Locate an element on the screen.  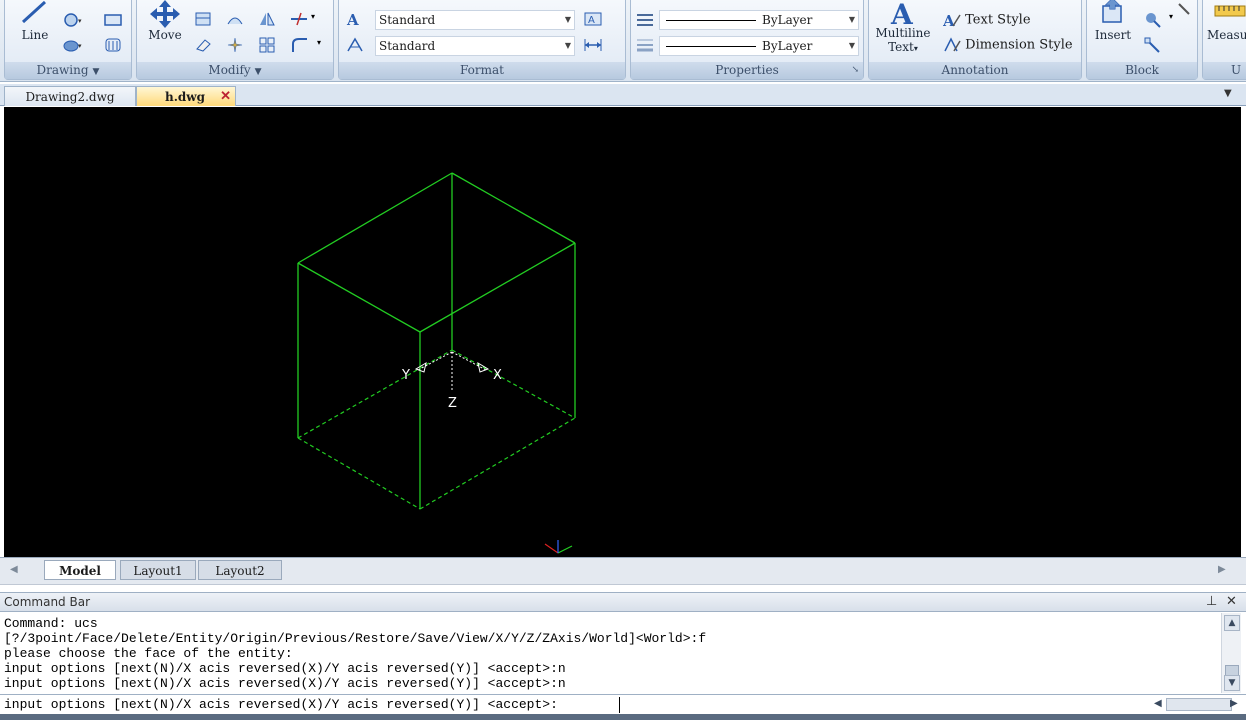
tab-layout2-label: Layout2 is located at coordinates (240, 571).